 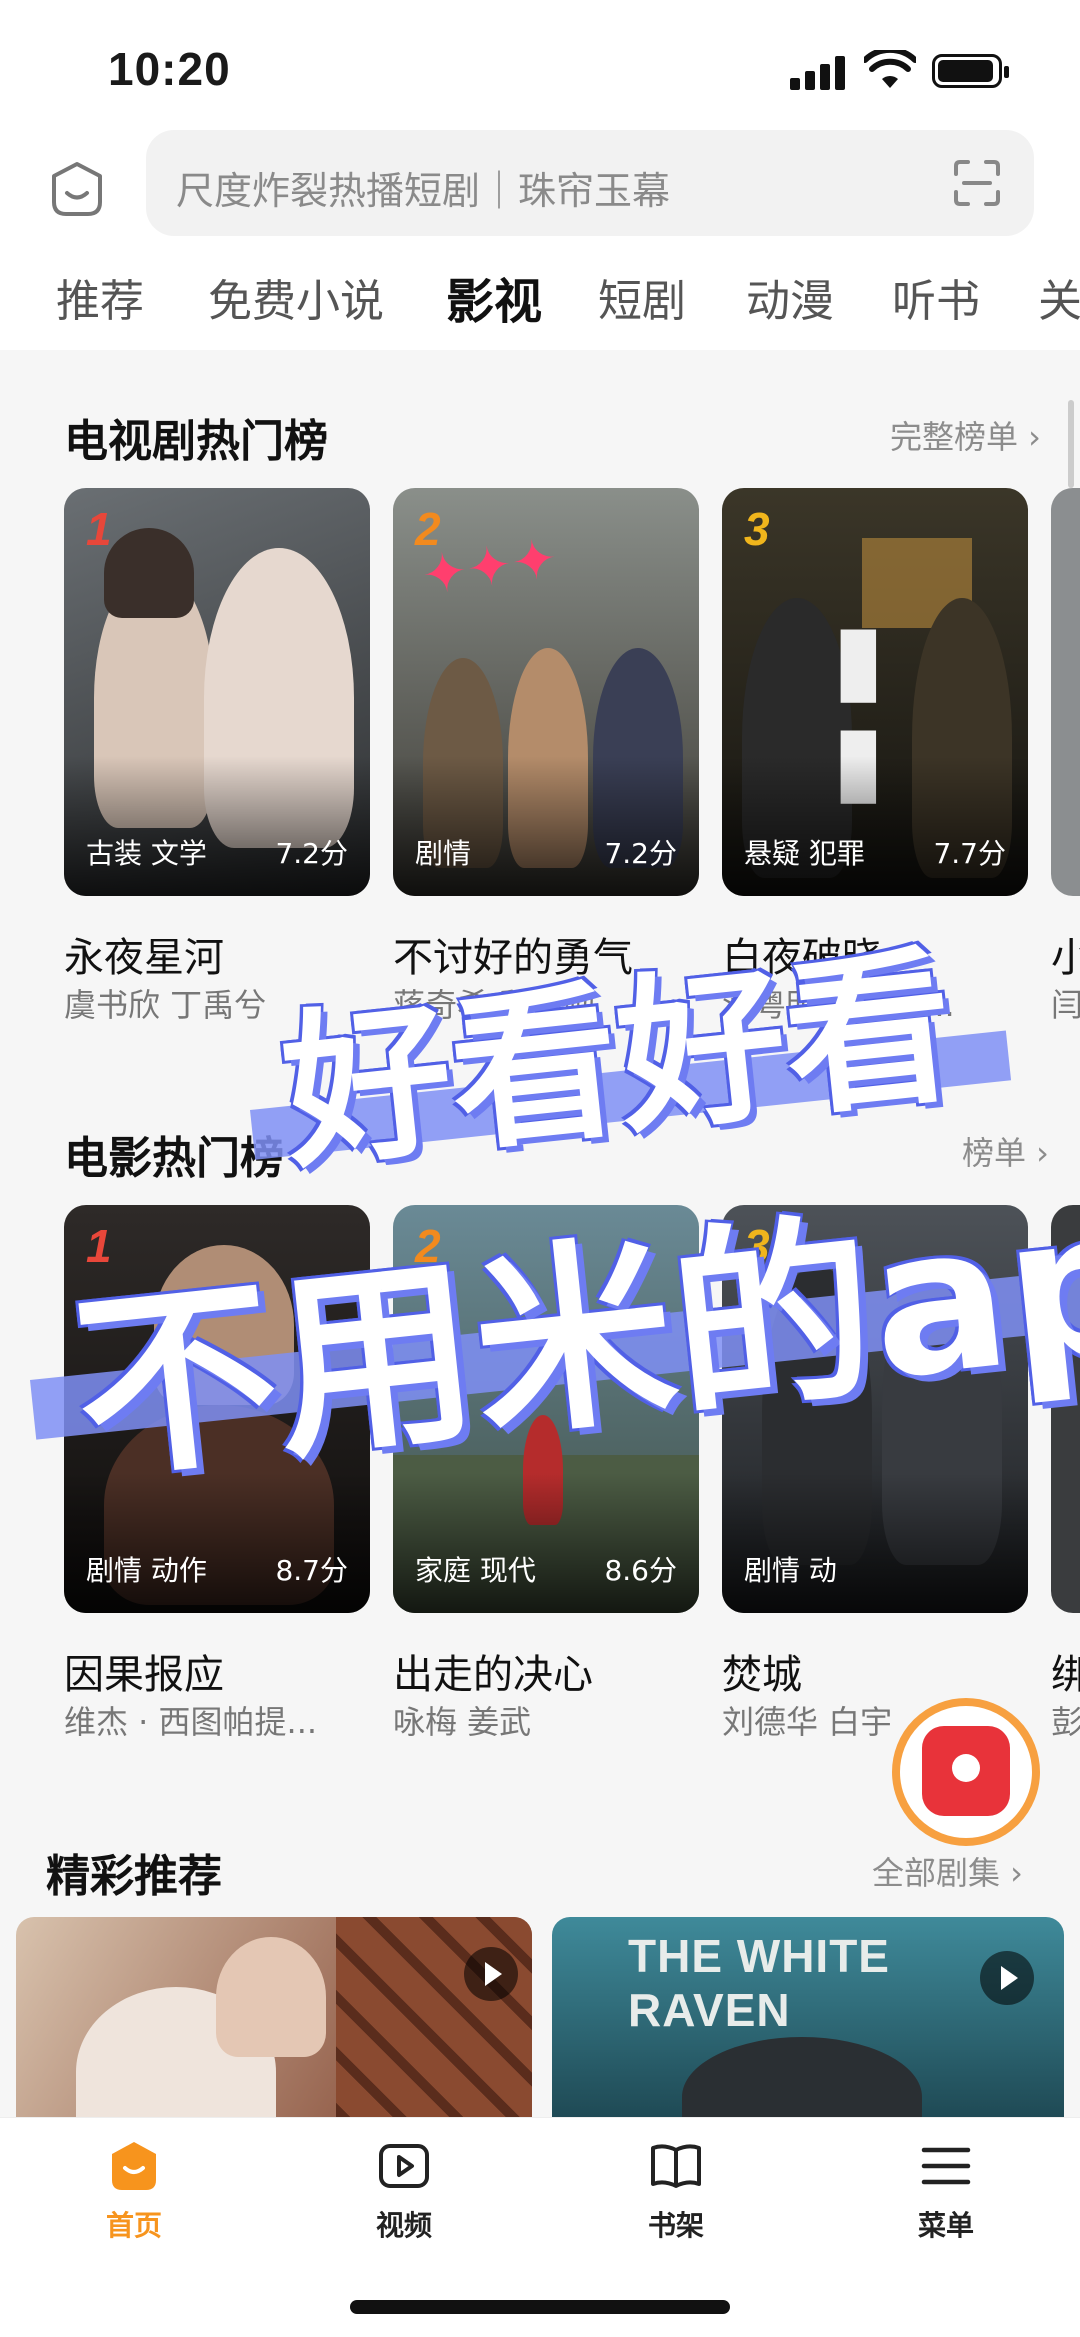 I want to click on tv-title-4: 小, so click(x=1065, y=954).